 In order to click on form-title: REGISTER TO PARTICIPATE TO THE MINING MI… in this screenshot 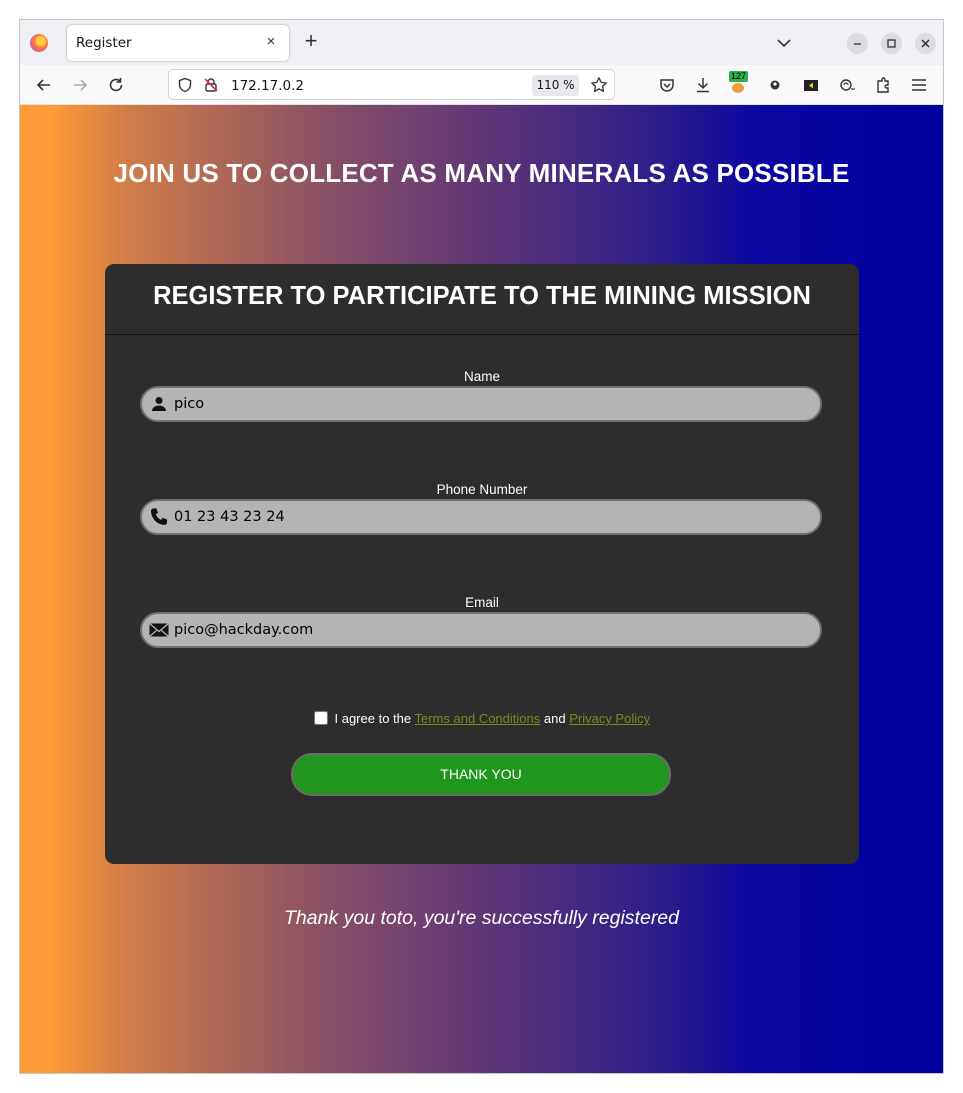, I will do `click(482, 296)`.